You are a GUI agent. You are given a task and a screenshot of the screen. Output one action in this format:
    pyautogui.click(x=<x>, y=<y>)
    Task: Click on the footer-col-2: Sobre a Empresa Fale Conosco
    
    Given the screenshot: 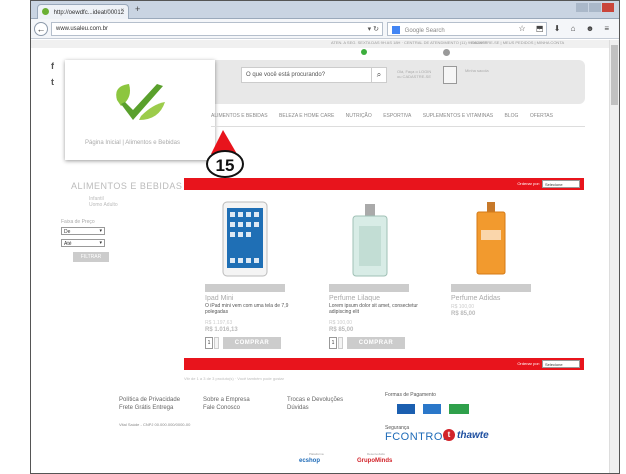 What is the action you would take?
    pyautogui.click(x=226, y=404)
    